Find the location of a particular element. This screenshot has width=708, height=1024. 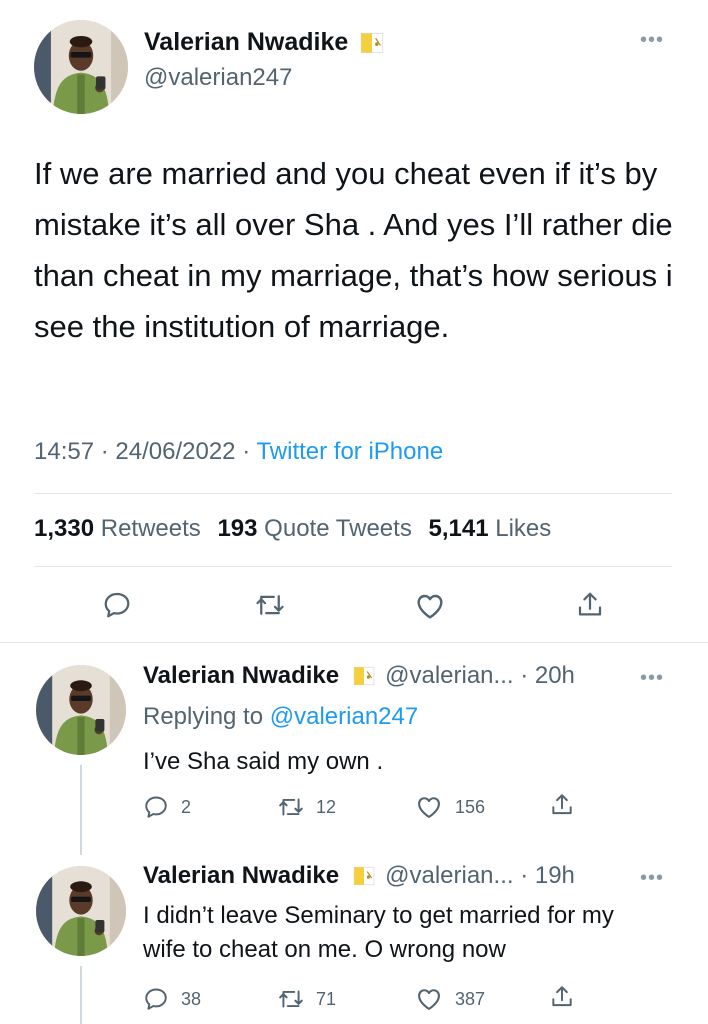

reply-count: 2 is located at coordinates (186, 806).